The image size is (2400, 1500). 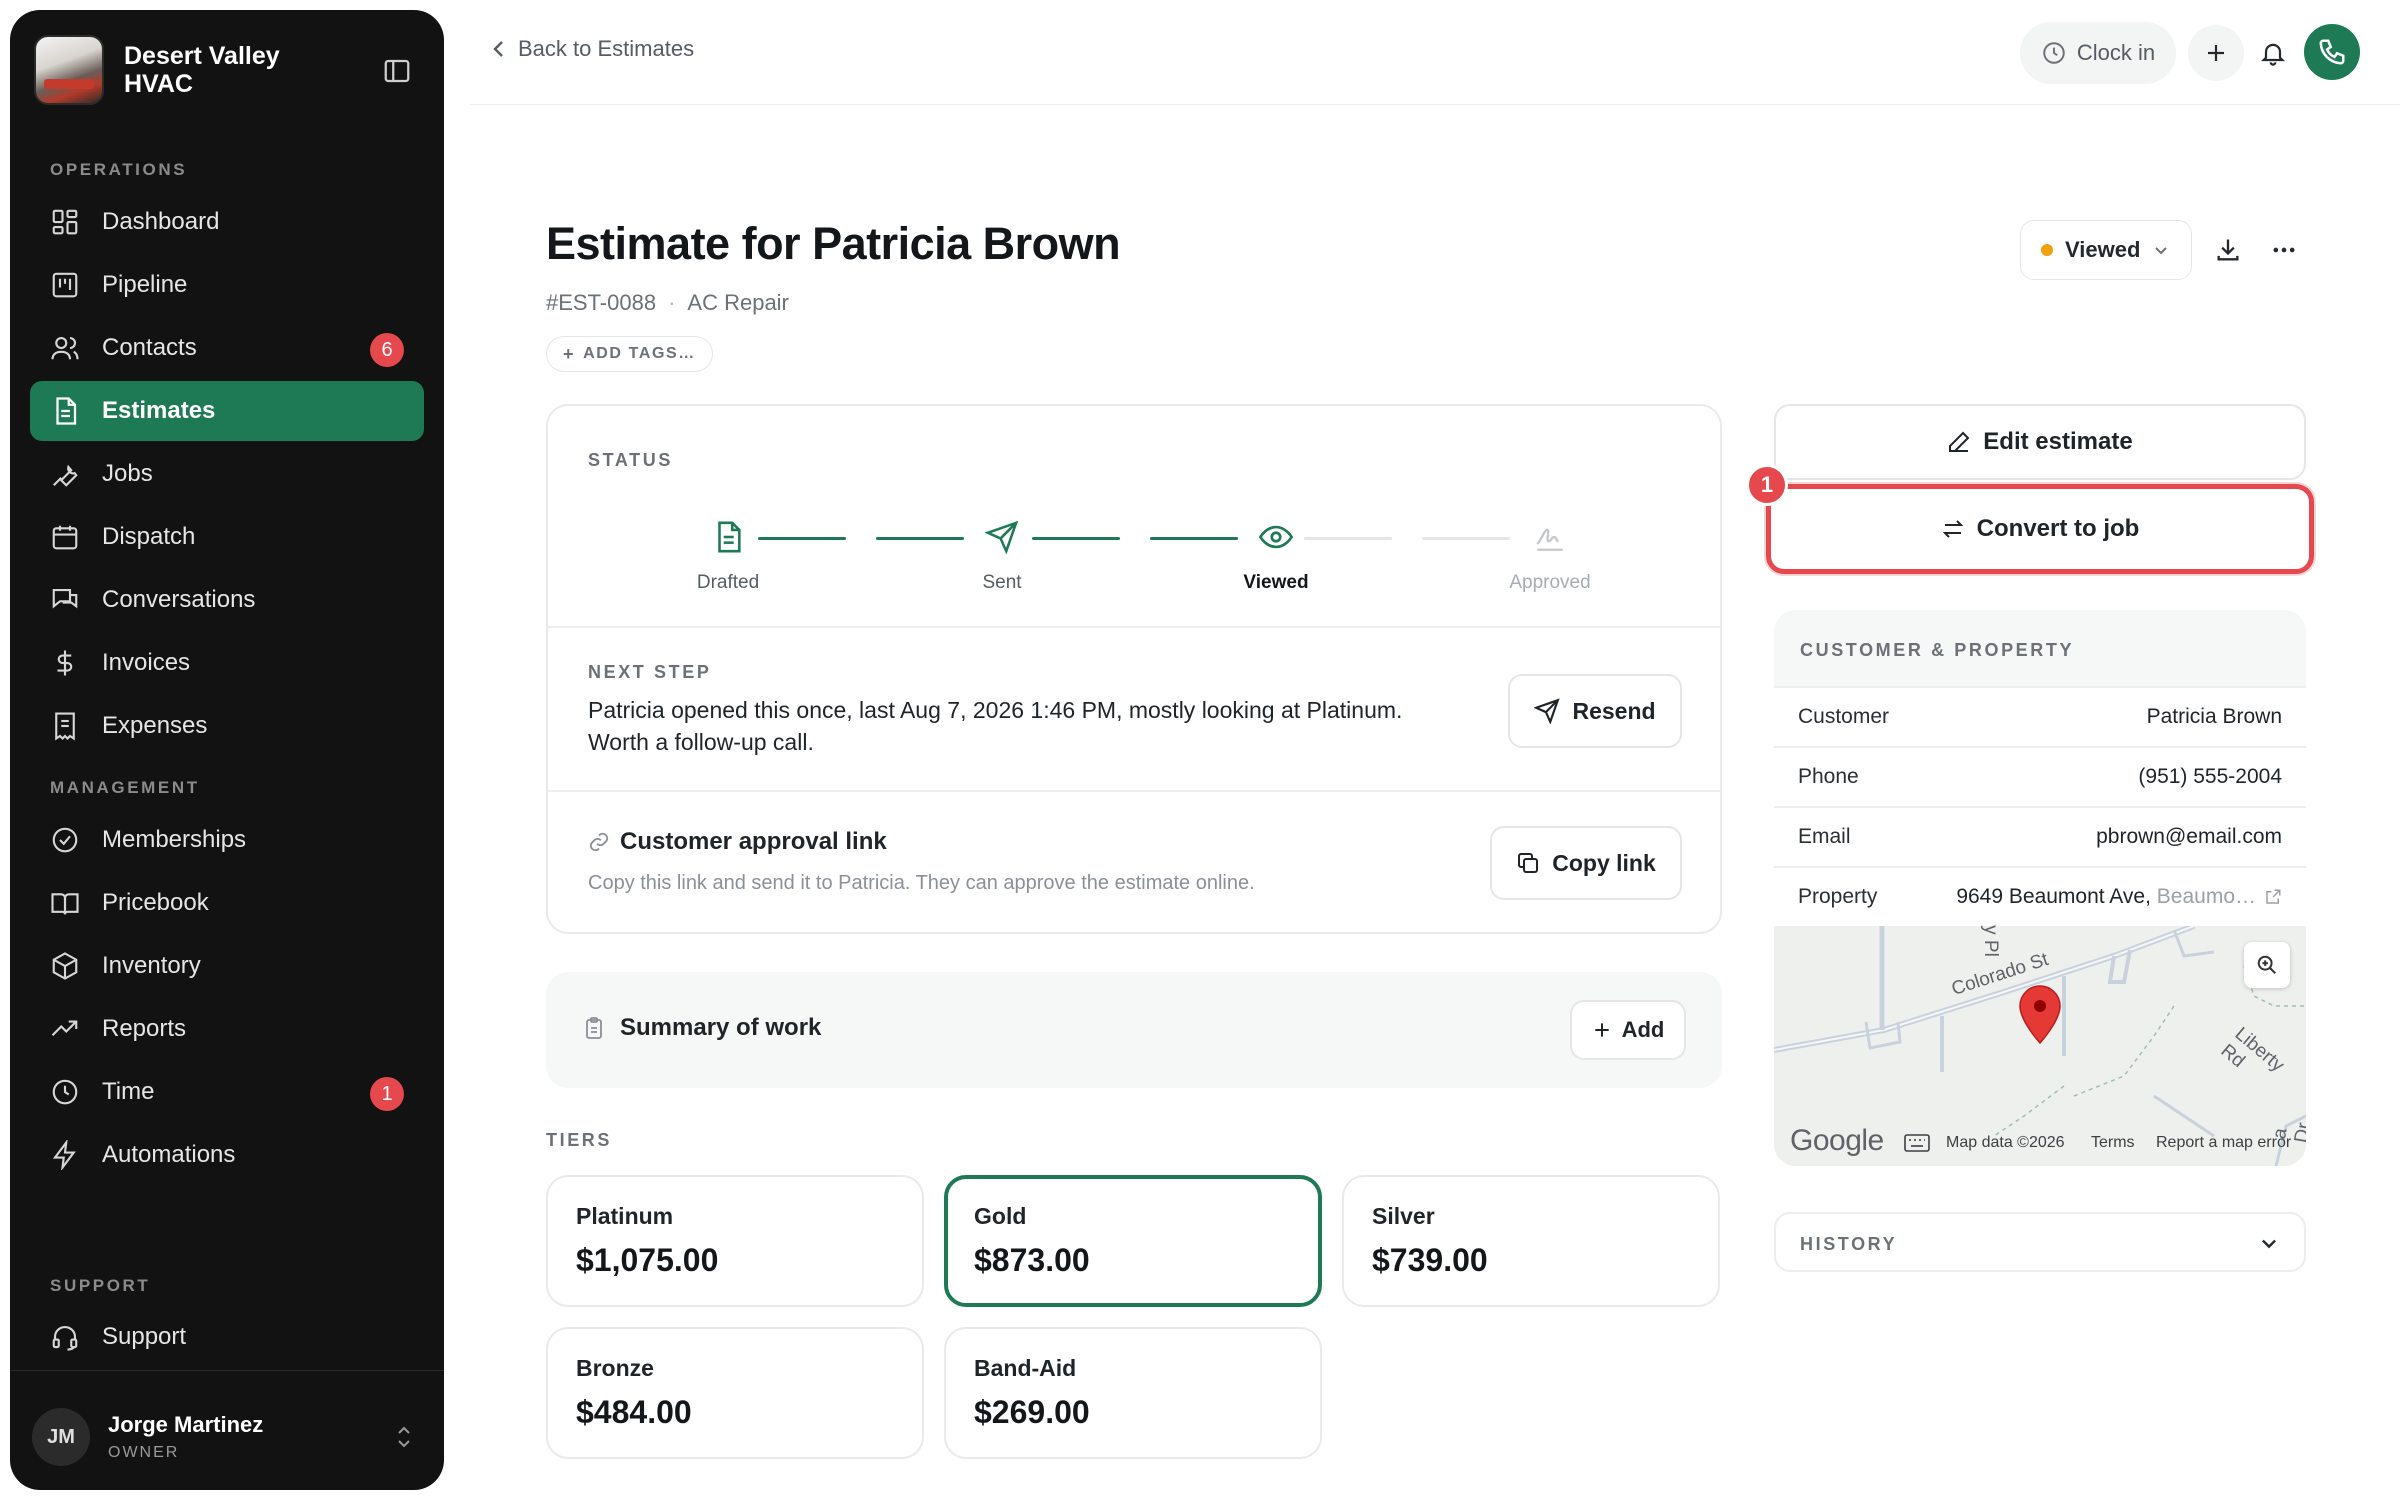 I want to click on back-link-label: Back to Estimates, so click(x=606, y=48).